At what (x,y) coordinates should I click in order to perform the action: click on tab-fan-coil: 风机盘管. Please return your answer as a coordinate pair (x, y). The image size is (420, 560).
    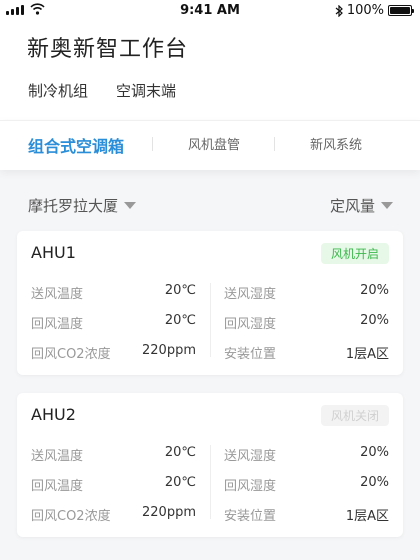
    Looking at the image, I should click on (214, 143).